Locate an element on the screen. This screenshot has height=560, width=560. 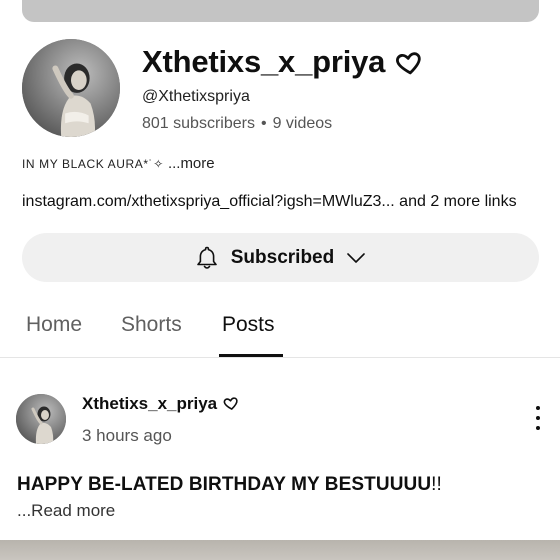
more-vert-icon is located at coordinates (538, 418).